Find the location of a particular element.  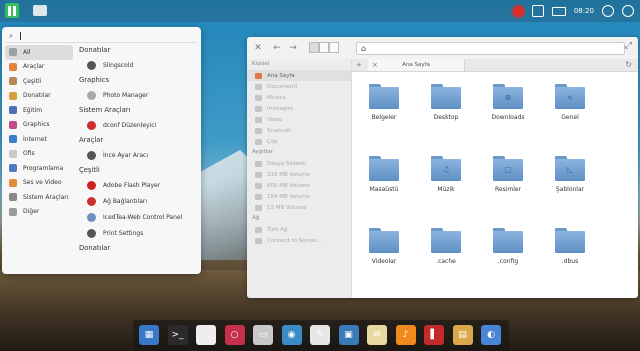

category-label: Diğer is located at coordinates (31, 212).